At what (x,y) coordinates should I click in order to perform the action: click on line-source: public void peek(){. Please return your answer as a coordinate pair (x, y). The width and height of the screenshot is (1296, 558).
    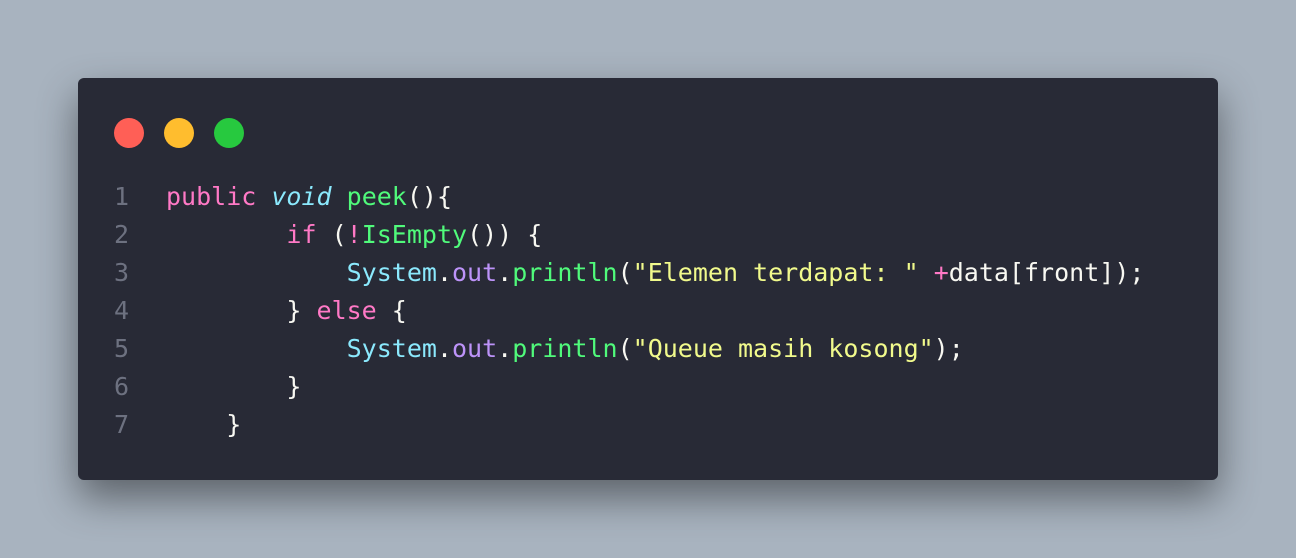
    Looking at the image, I should click on (309, 197).